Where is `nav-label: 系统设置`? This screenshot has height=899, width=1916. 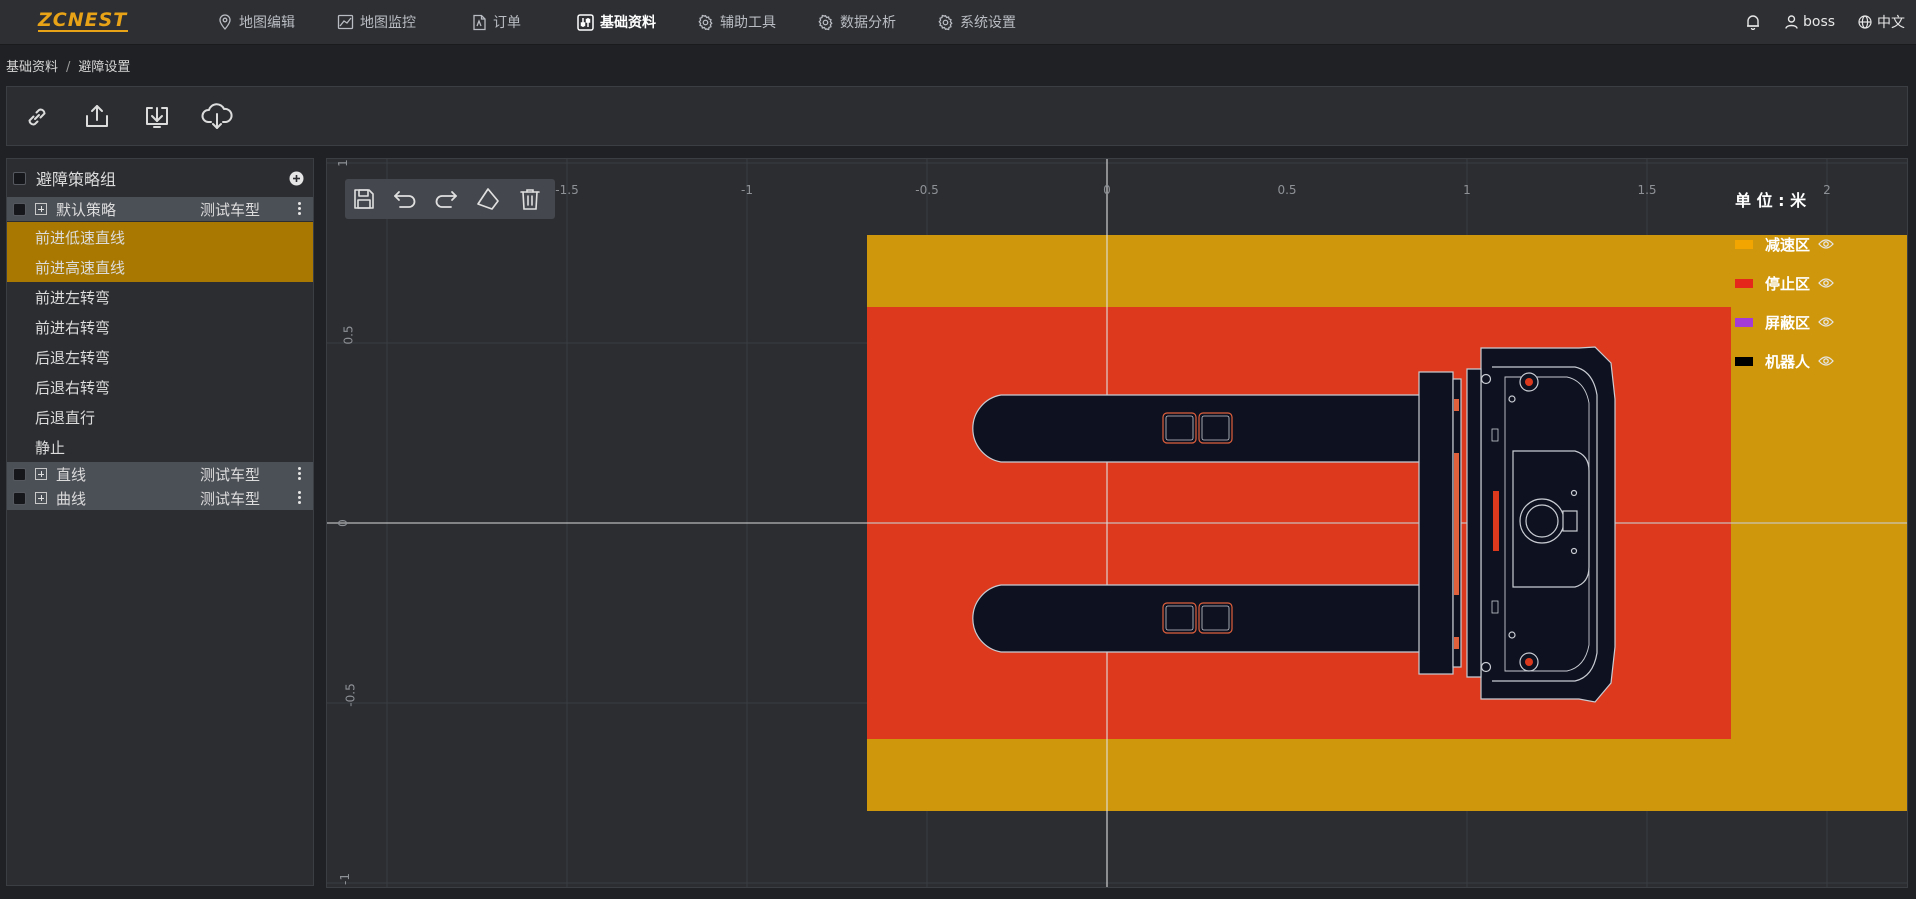
nav-label: 系统设置 is located at coordinates (988, 23).